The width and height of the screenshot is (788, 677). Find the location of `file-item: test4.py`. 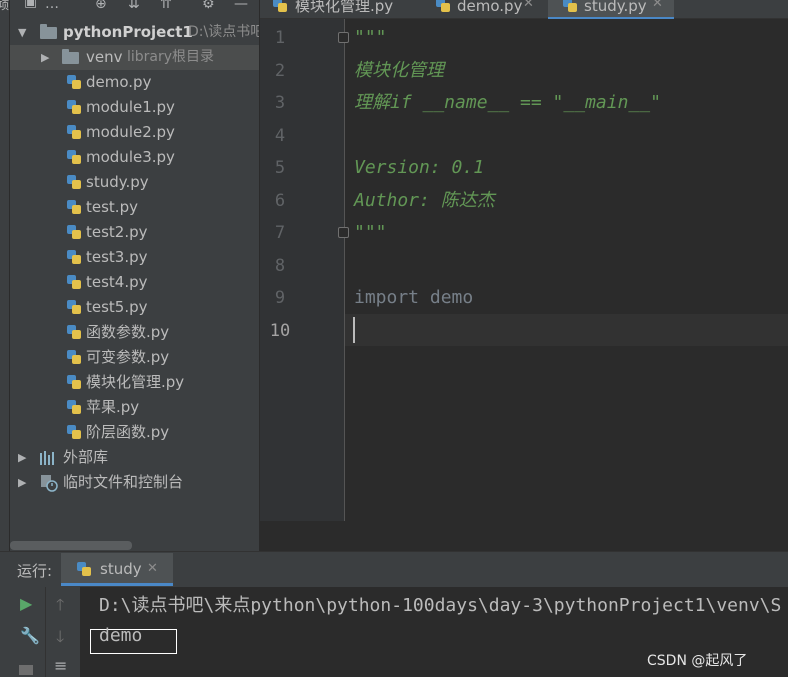

file-item: test4.py is located at coordinates (134, 282).